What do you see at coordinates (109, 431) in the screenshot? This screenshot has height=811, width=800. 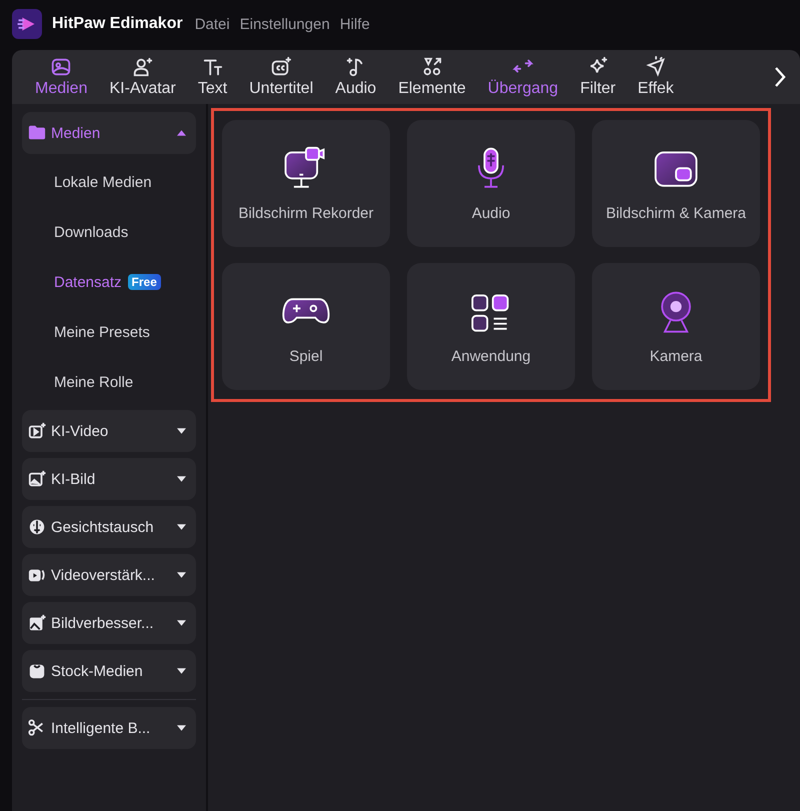 I see `sidebar-group: KI-Video` at bounding box center [109, 431].